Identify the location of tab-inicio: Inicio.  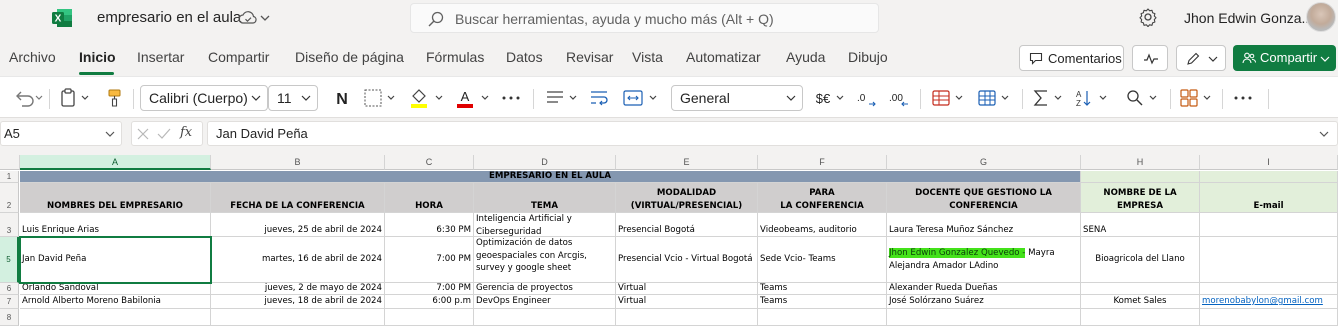
(97, 57).